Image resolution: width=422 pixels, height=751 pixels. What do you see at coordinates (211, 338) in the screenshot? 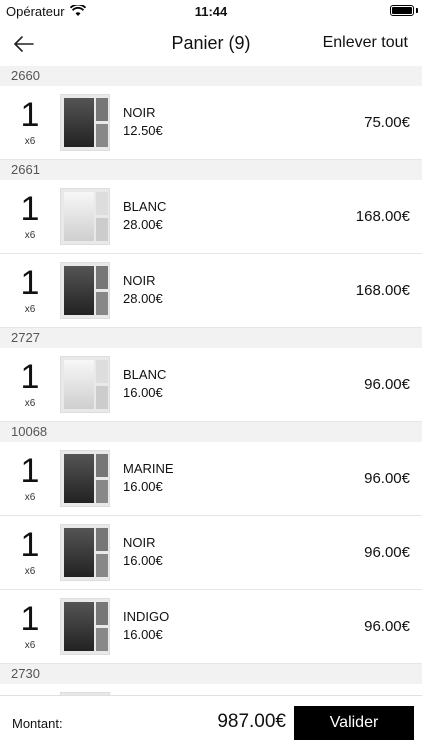
I see `section-header: 2727` at bounding box center [211, 338].